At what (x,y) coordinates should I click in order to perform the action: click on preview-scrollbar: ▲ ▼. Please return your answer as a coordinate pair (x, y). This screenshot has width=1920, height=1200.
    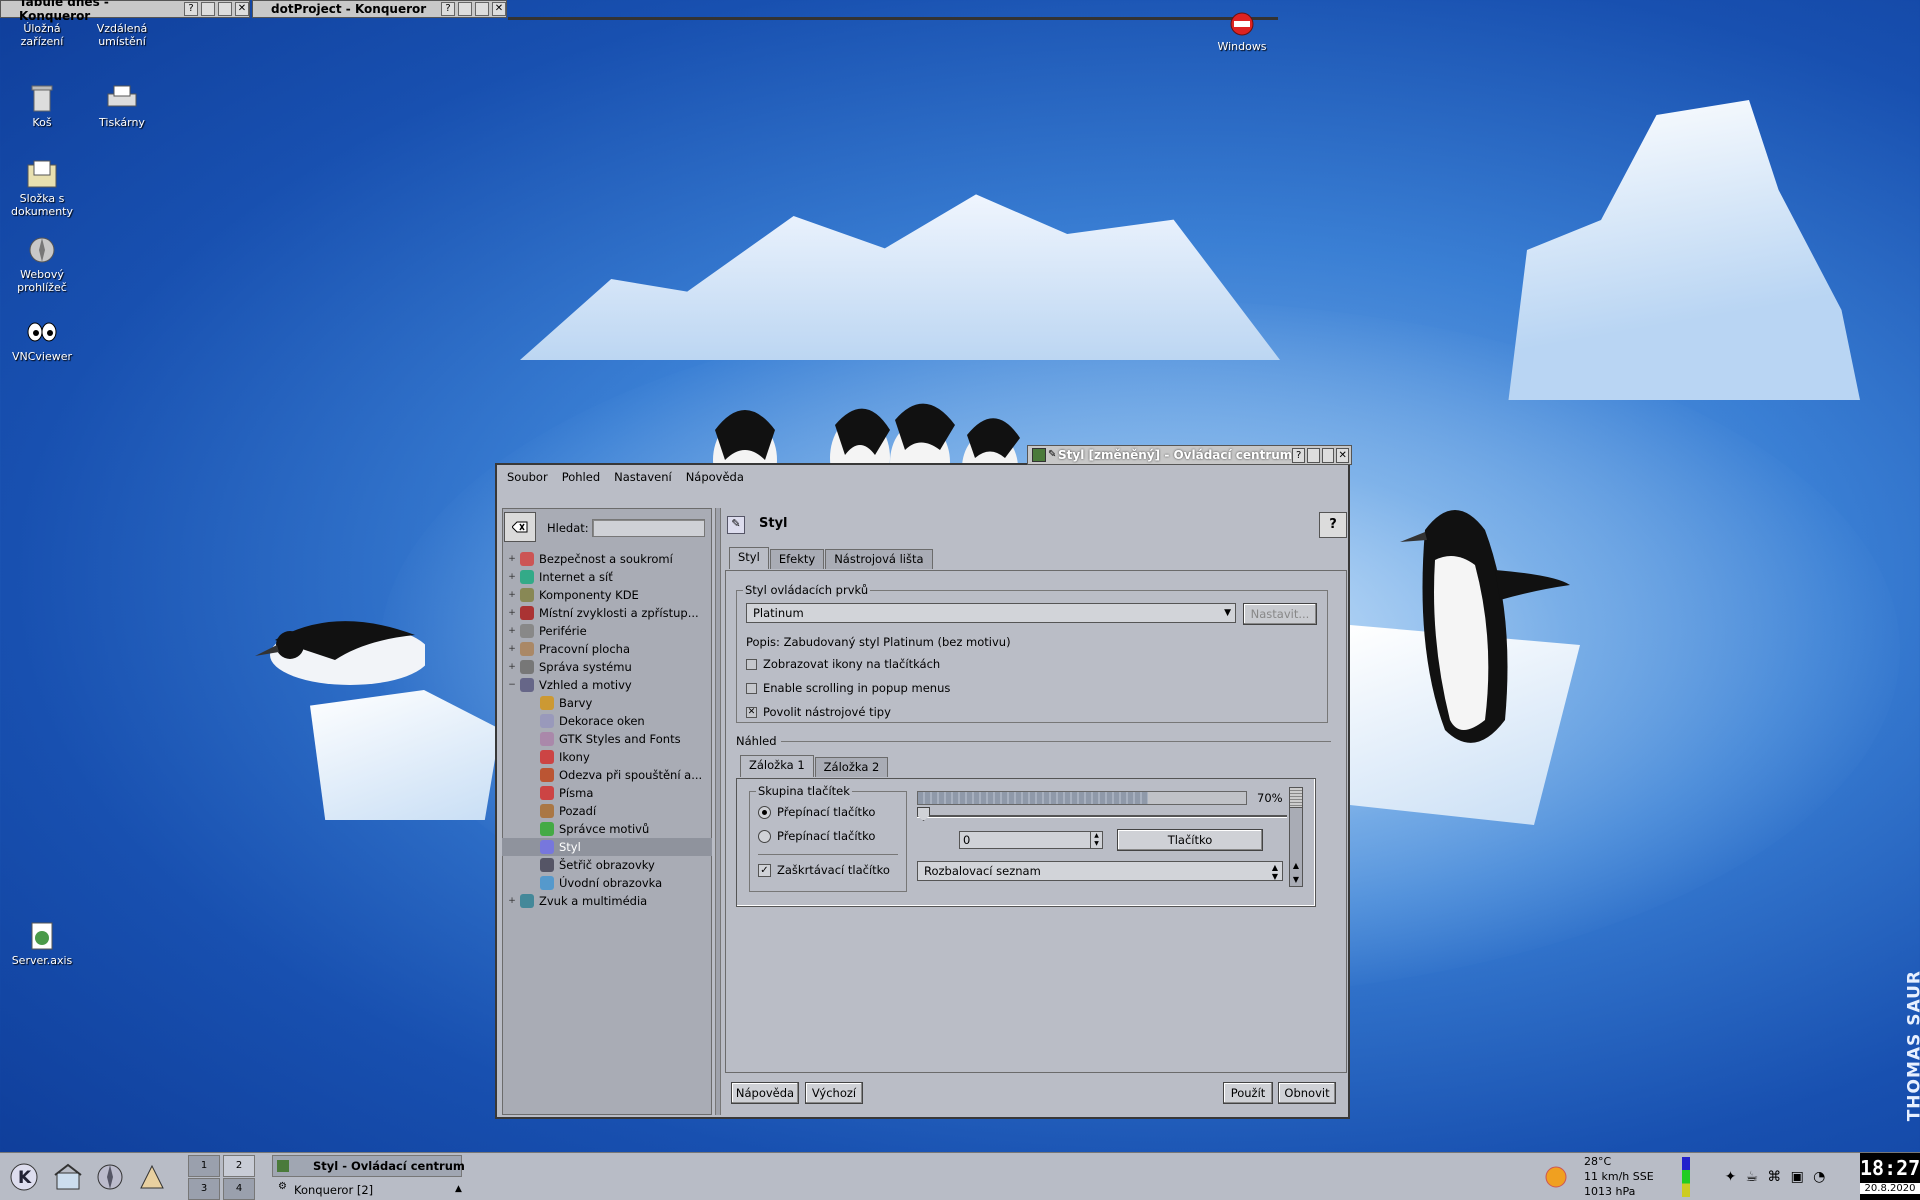
    Looking at the image, I should click on (1296, 837).